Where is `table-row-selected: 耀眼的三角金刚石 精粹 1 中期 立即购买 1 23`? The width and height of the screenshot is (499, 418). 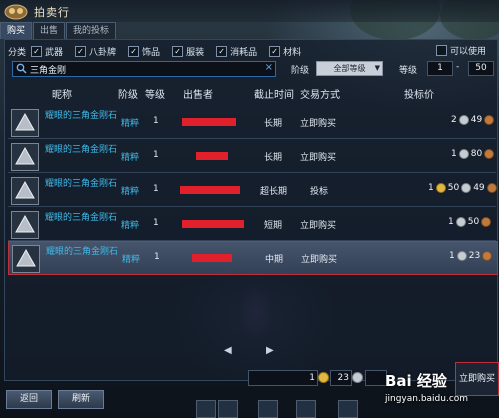 table-row-selected: 耀眼的三角金刚石 精粹 1 中期 立即购买 1 23 is located at coordinates (253, 258).